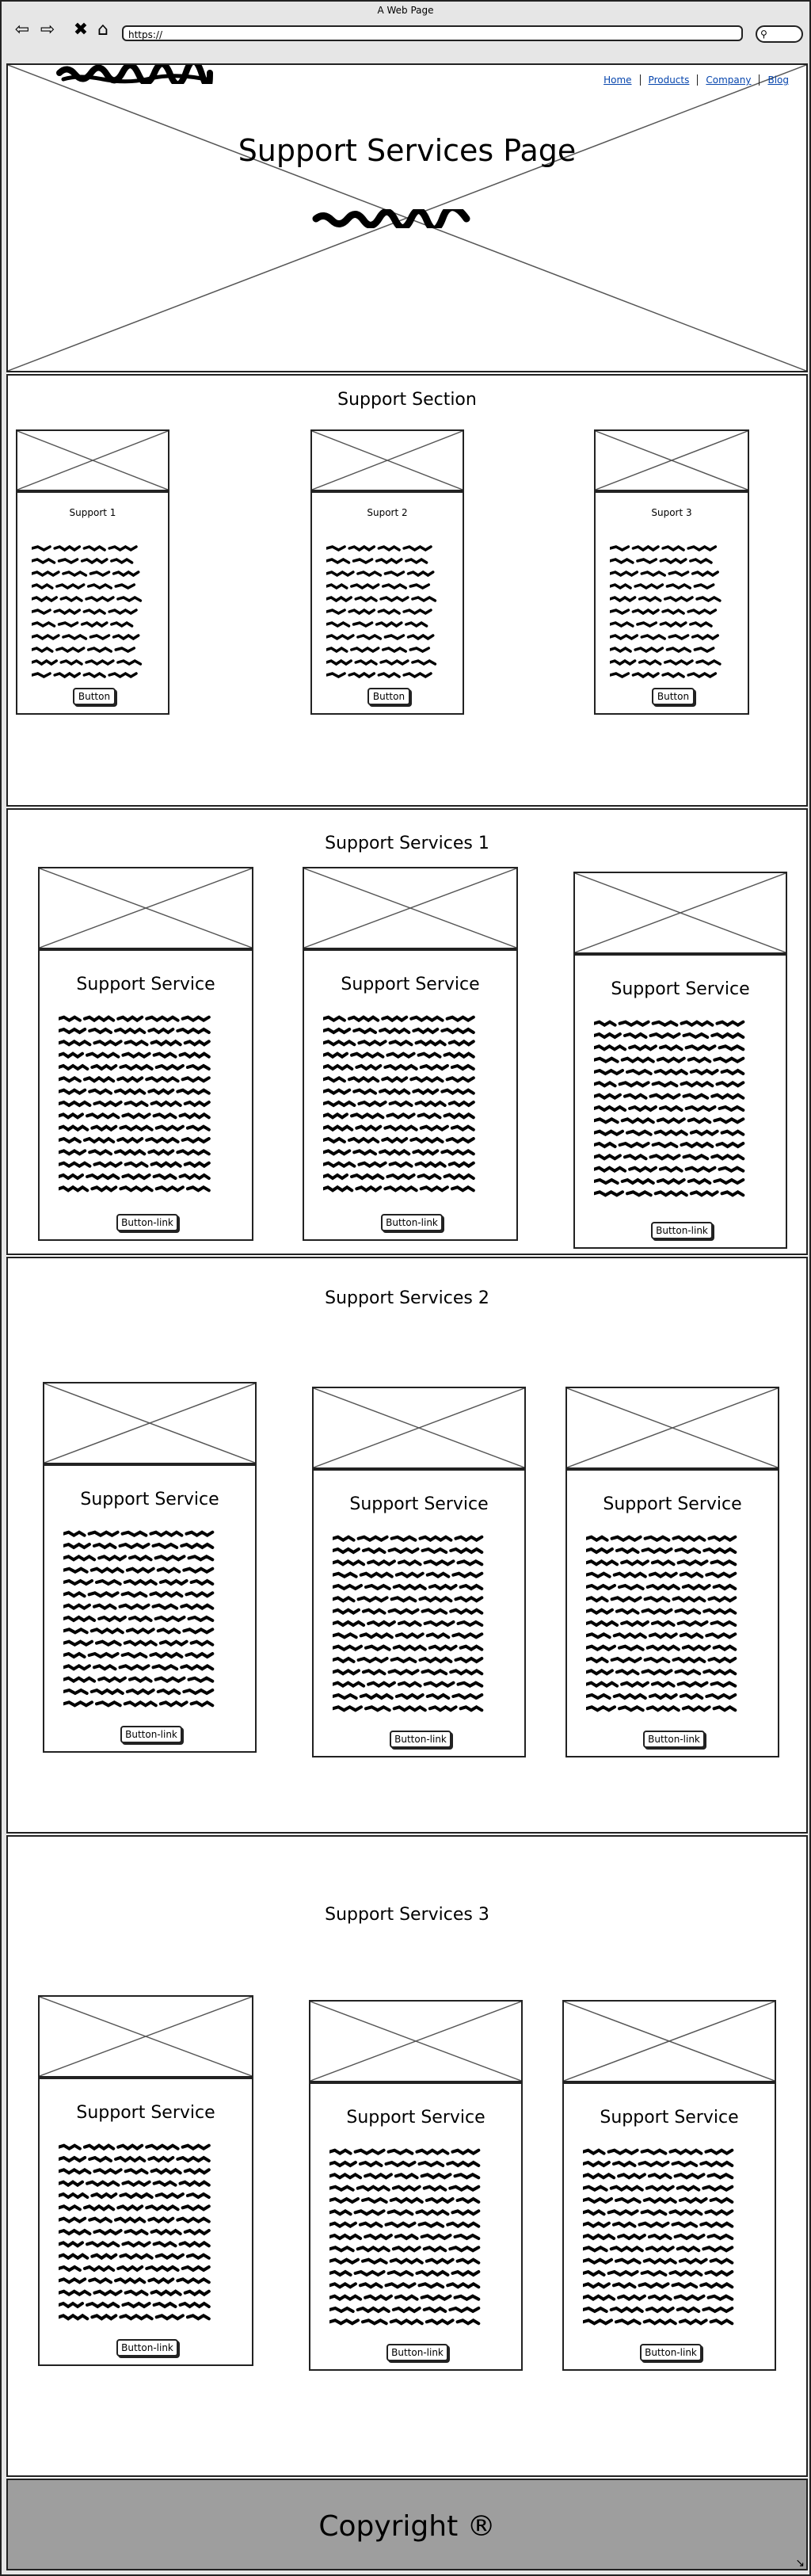 The height and width of the screenshot is (2576, 811). What do you see at coordinates (433, 33) in the screenshot?
I see `url-input: https://` at bounding box center [433, 33].